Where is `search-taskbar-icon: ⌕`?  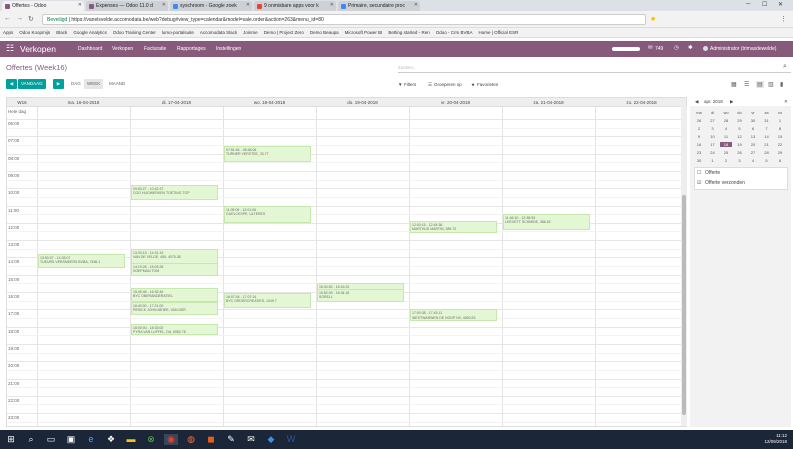 search-taskbar-icon: ⌕ is located at coordinates (31, 439).